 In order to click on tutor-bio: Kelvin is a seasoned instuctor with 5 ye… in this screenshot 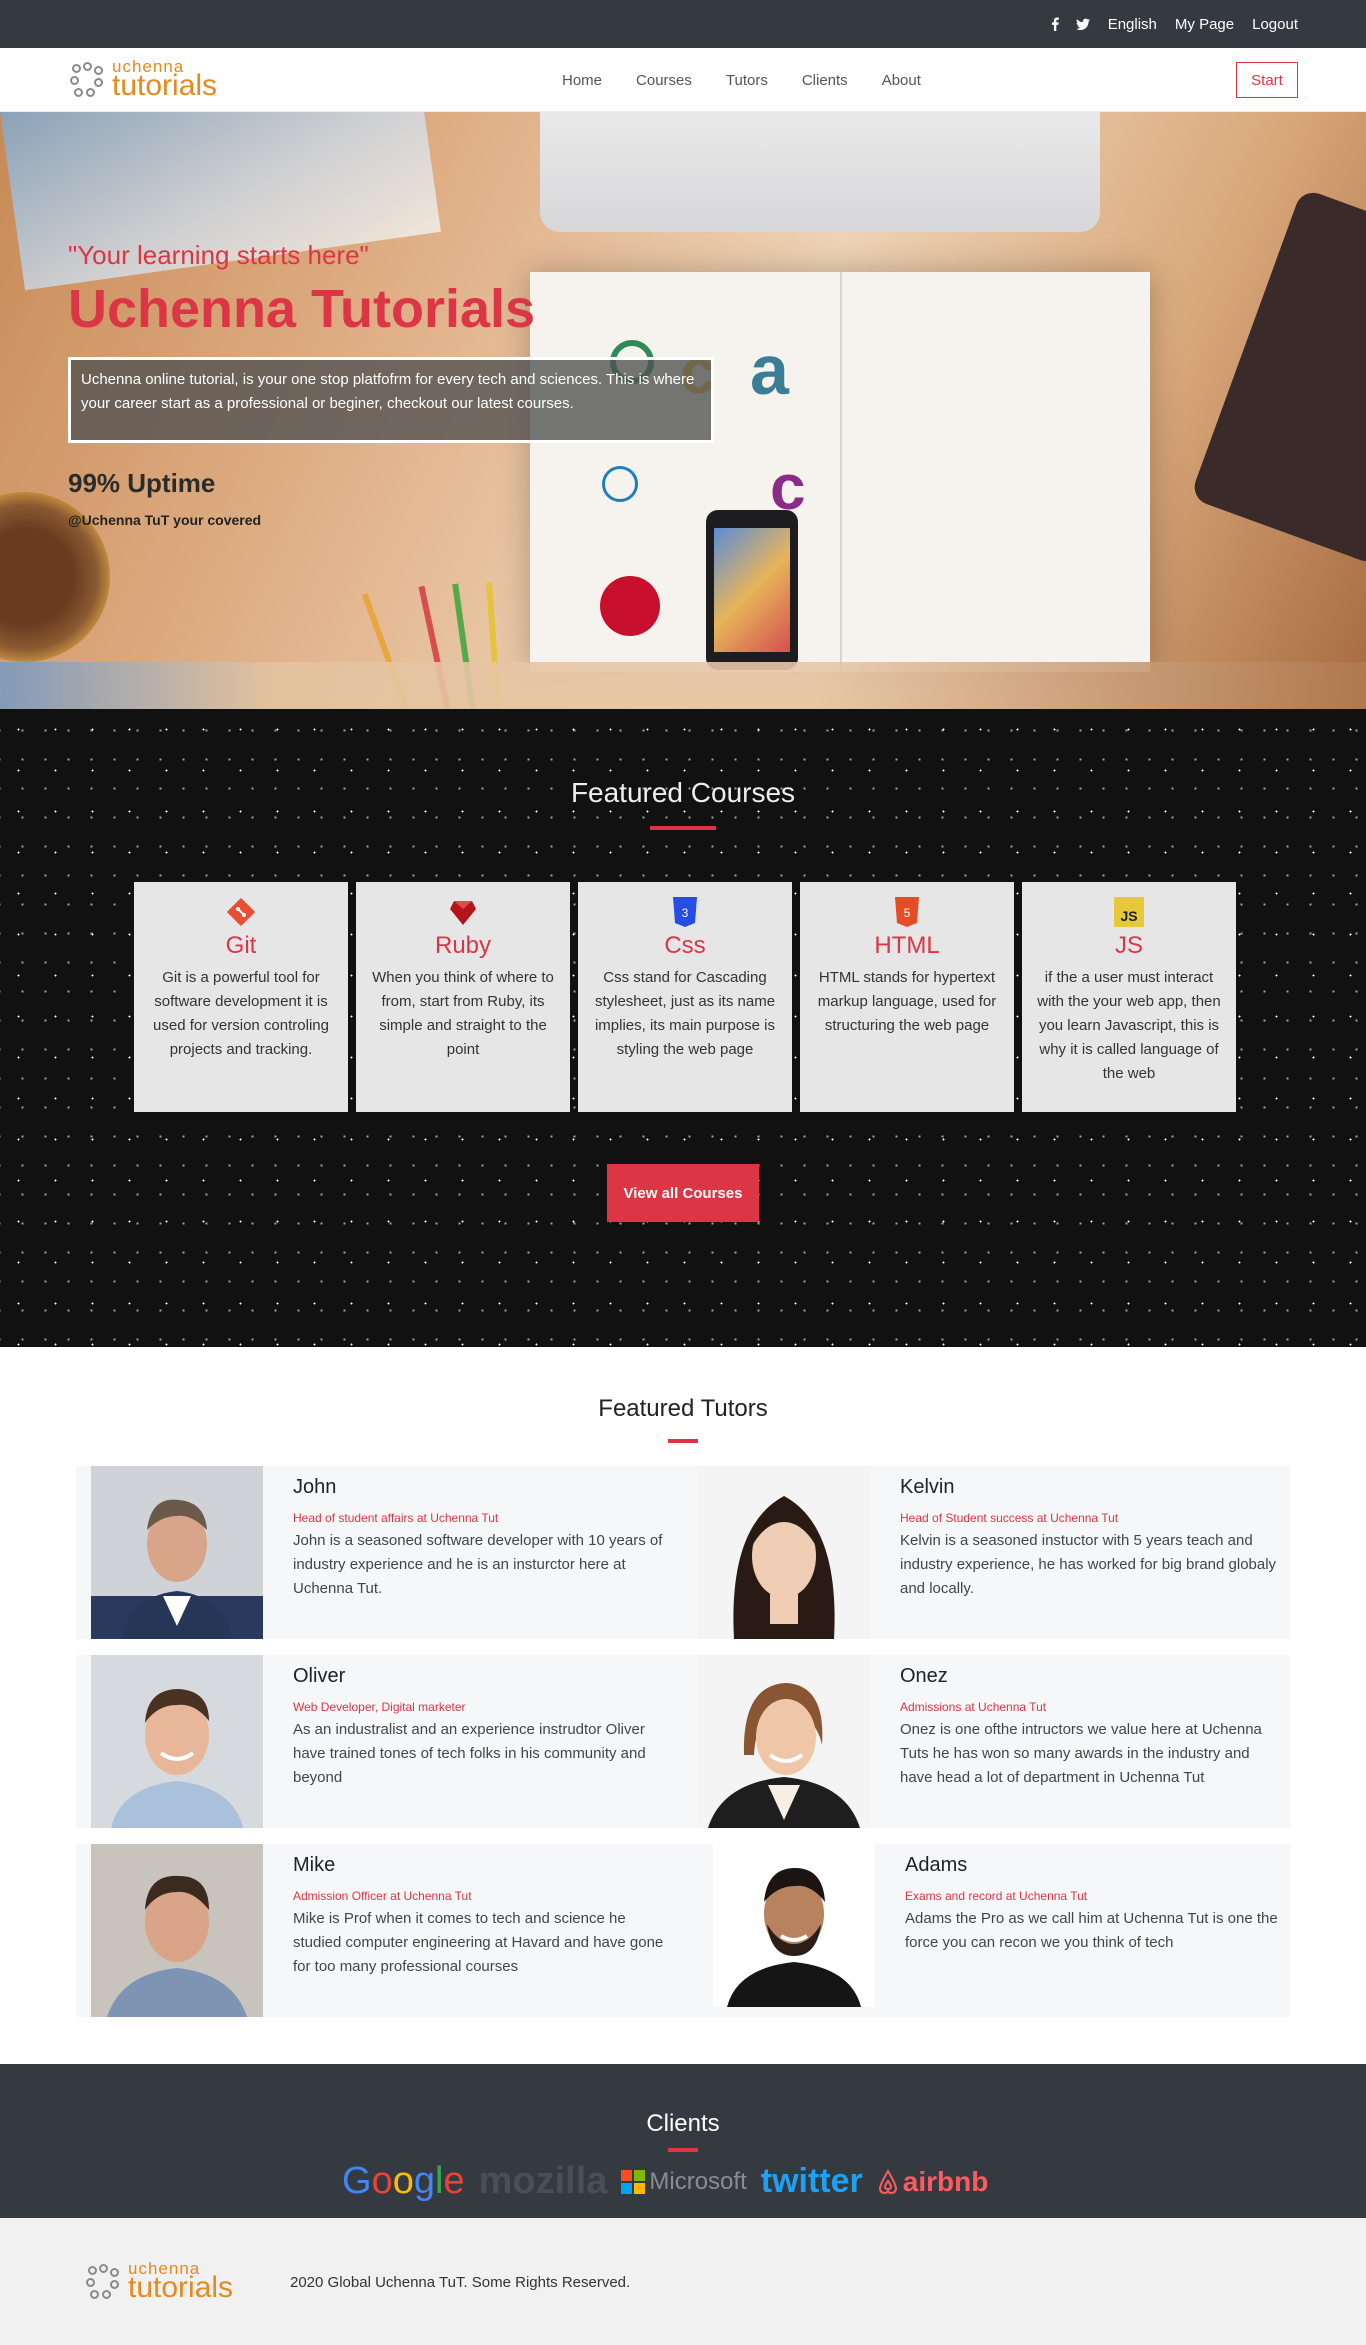, I will do `click(1088, 1564)`.